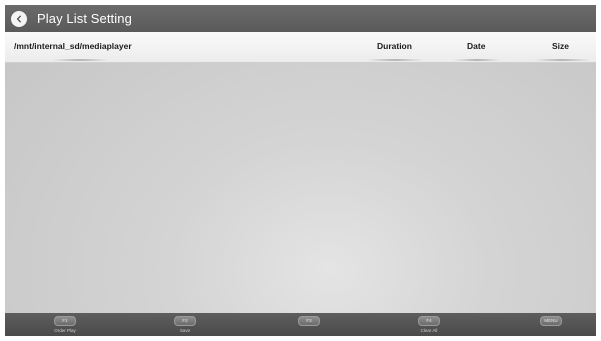 This screenshot has height=341, width=601. What do you see at coordinates (84, 18) in the screenshot?
I see `page-title: Play List Setting` at bounding box center [84, 18].